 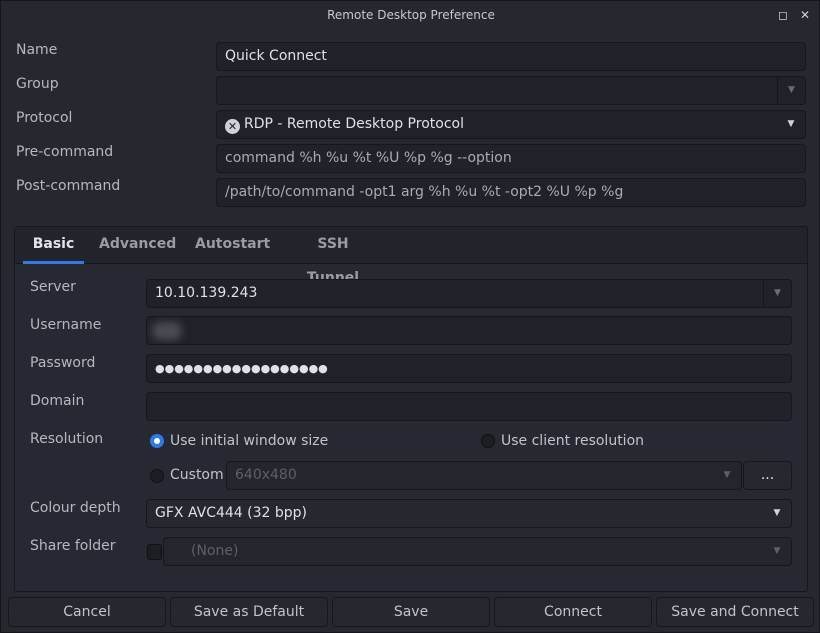 I want to click on password-input: ●●●●●●●●●●●●●●●●●●, so click(x=469, y=368).